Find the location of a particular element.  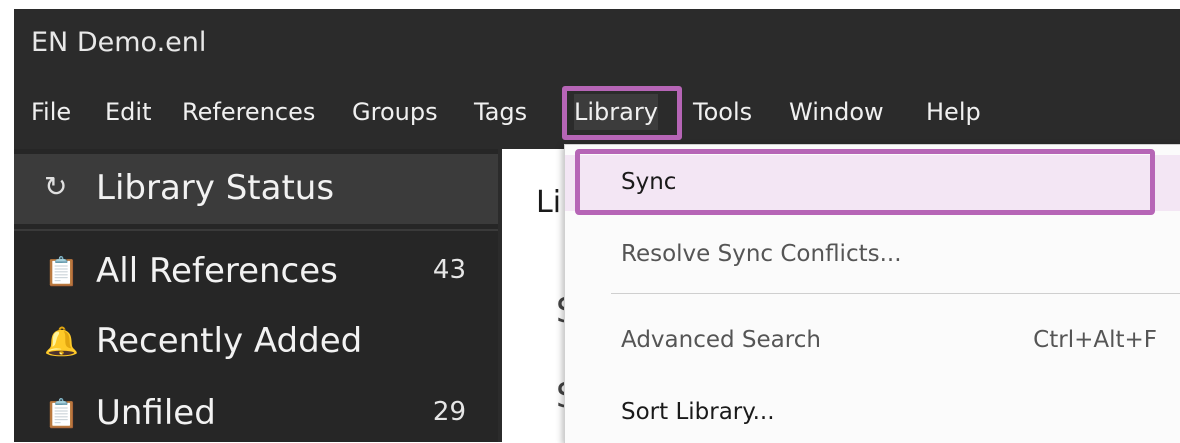

menu-tools: Tools is located at coordinates (722, 112).